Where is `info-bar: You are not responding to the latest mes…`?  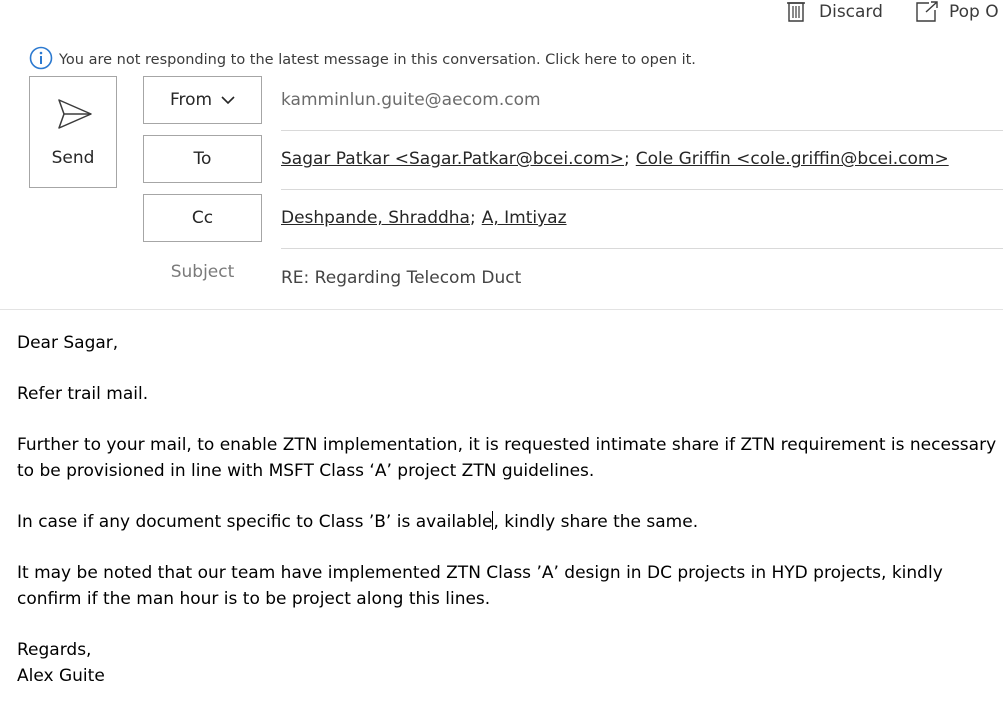
info-bar: You are not responding to the latest mes… is located at coordinates (362, 60).